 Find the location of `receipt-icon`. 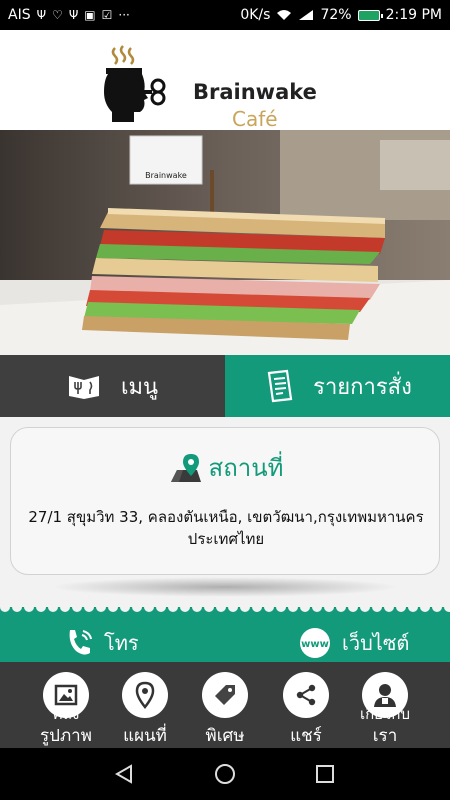

receipt-icon is located at coordinates (280, 386).